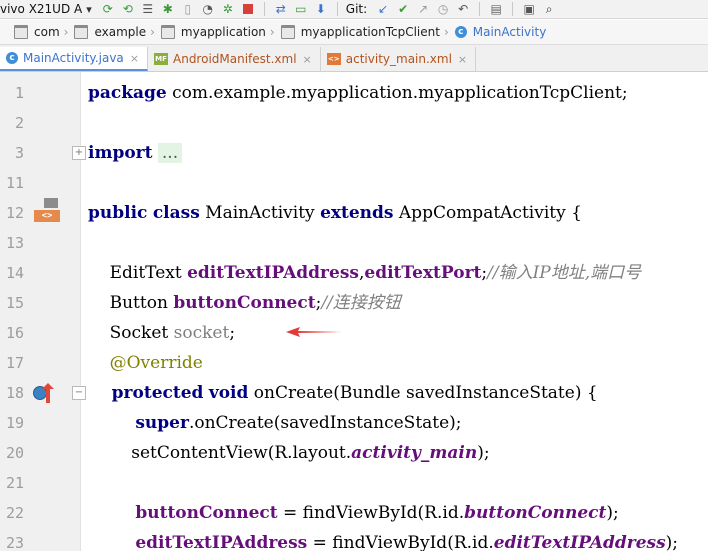  Describe the element at coordinates (220, 453) in the screenshot. I see `method-call: setContentView(R.layout.` at that location.